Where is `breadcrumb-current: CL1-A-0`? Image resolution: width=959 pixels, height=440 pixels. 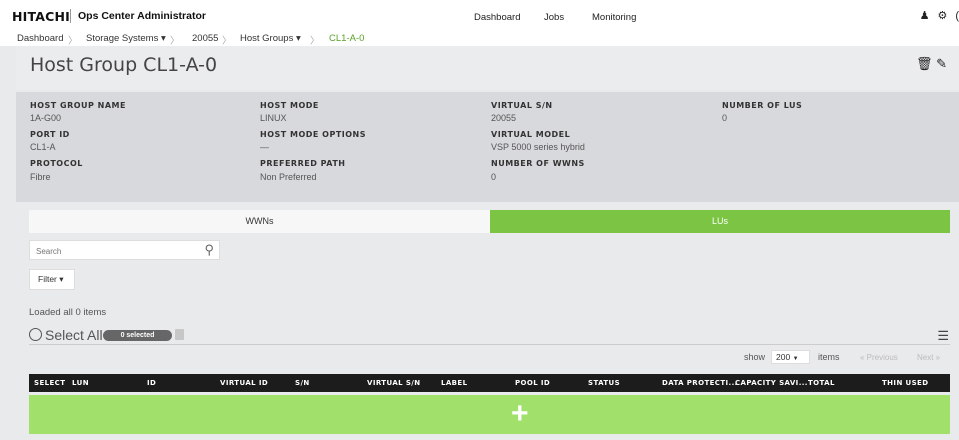 breadcrumb-current: CL1-A-0 is located at coordinates (347, 38).